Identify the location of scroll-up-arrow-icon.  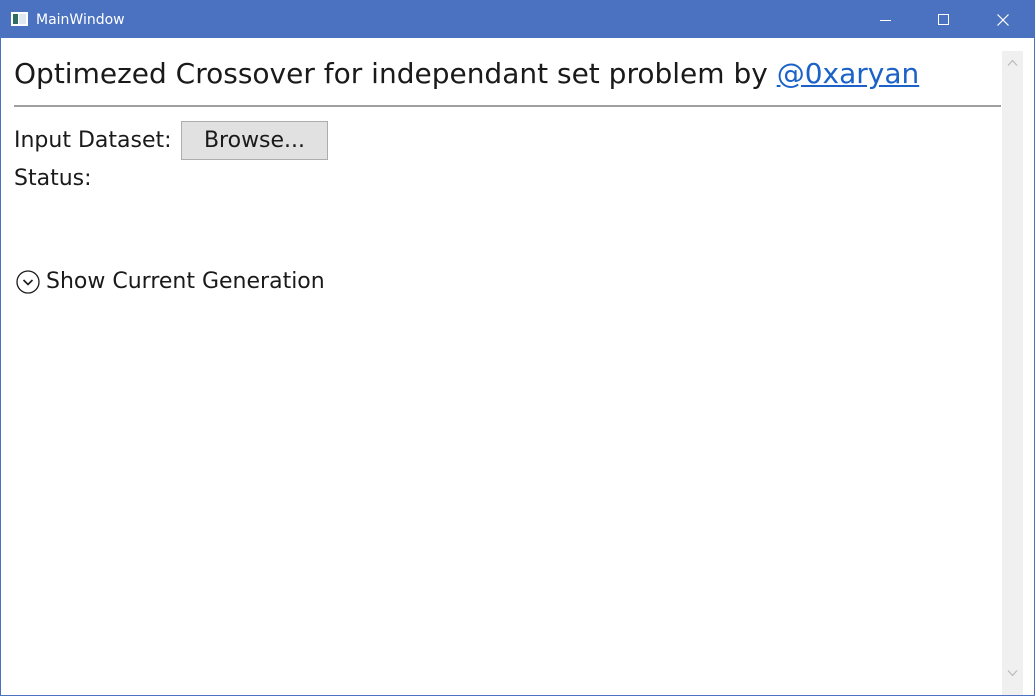
(1012, 63).